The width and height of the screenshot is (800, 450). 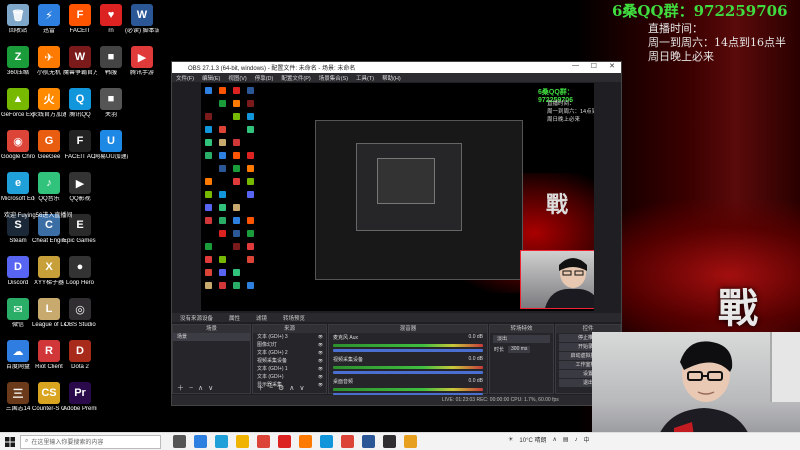 I want to click on remove-source-button: −, so click(x=271, y=388).